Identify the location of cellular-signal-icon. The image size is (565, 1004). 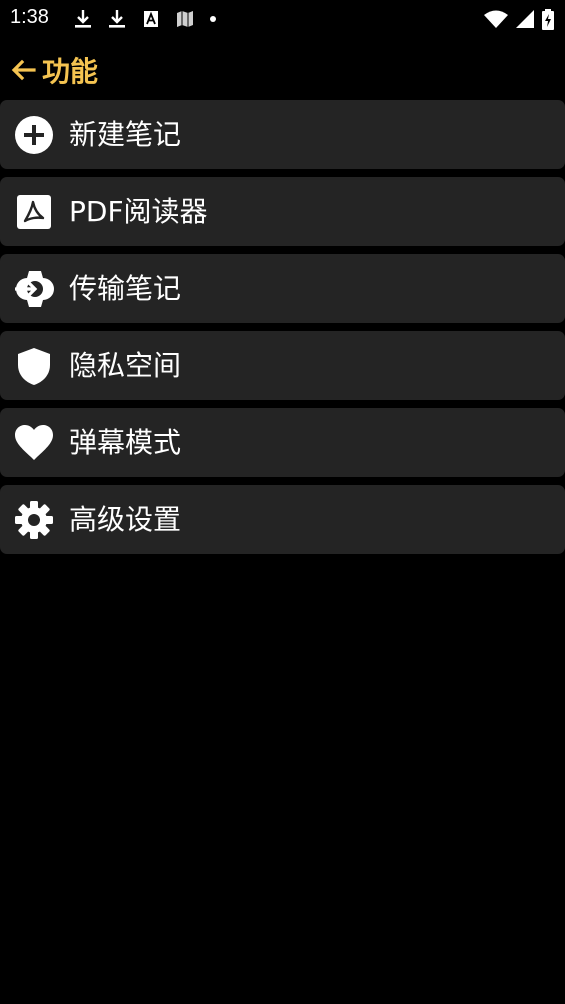
(525, 19).